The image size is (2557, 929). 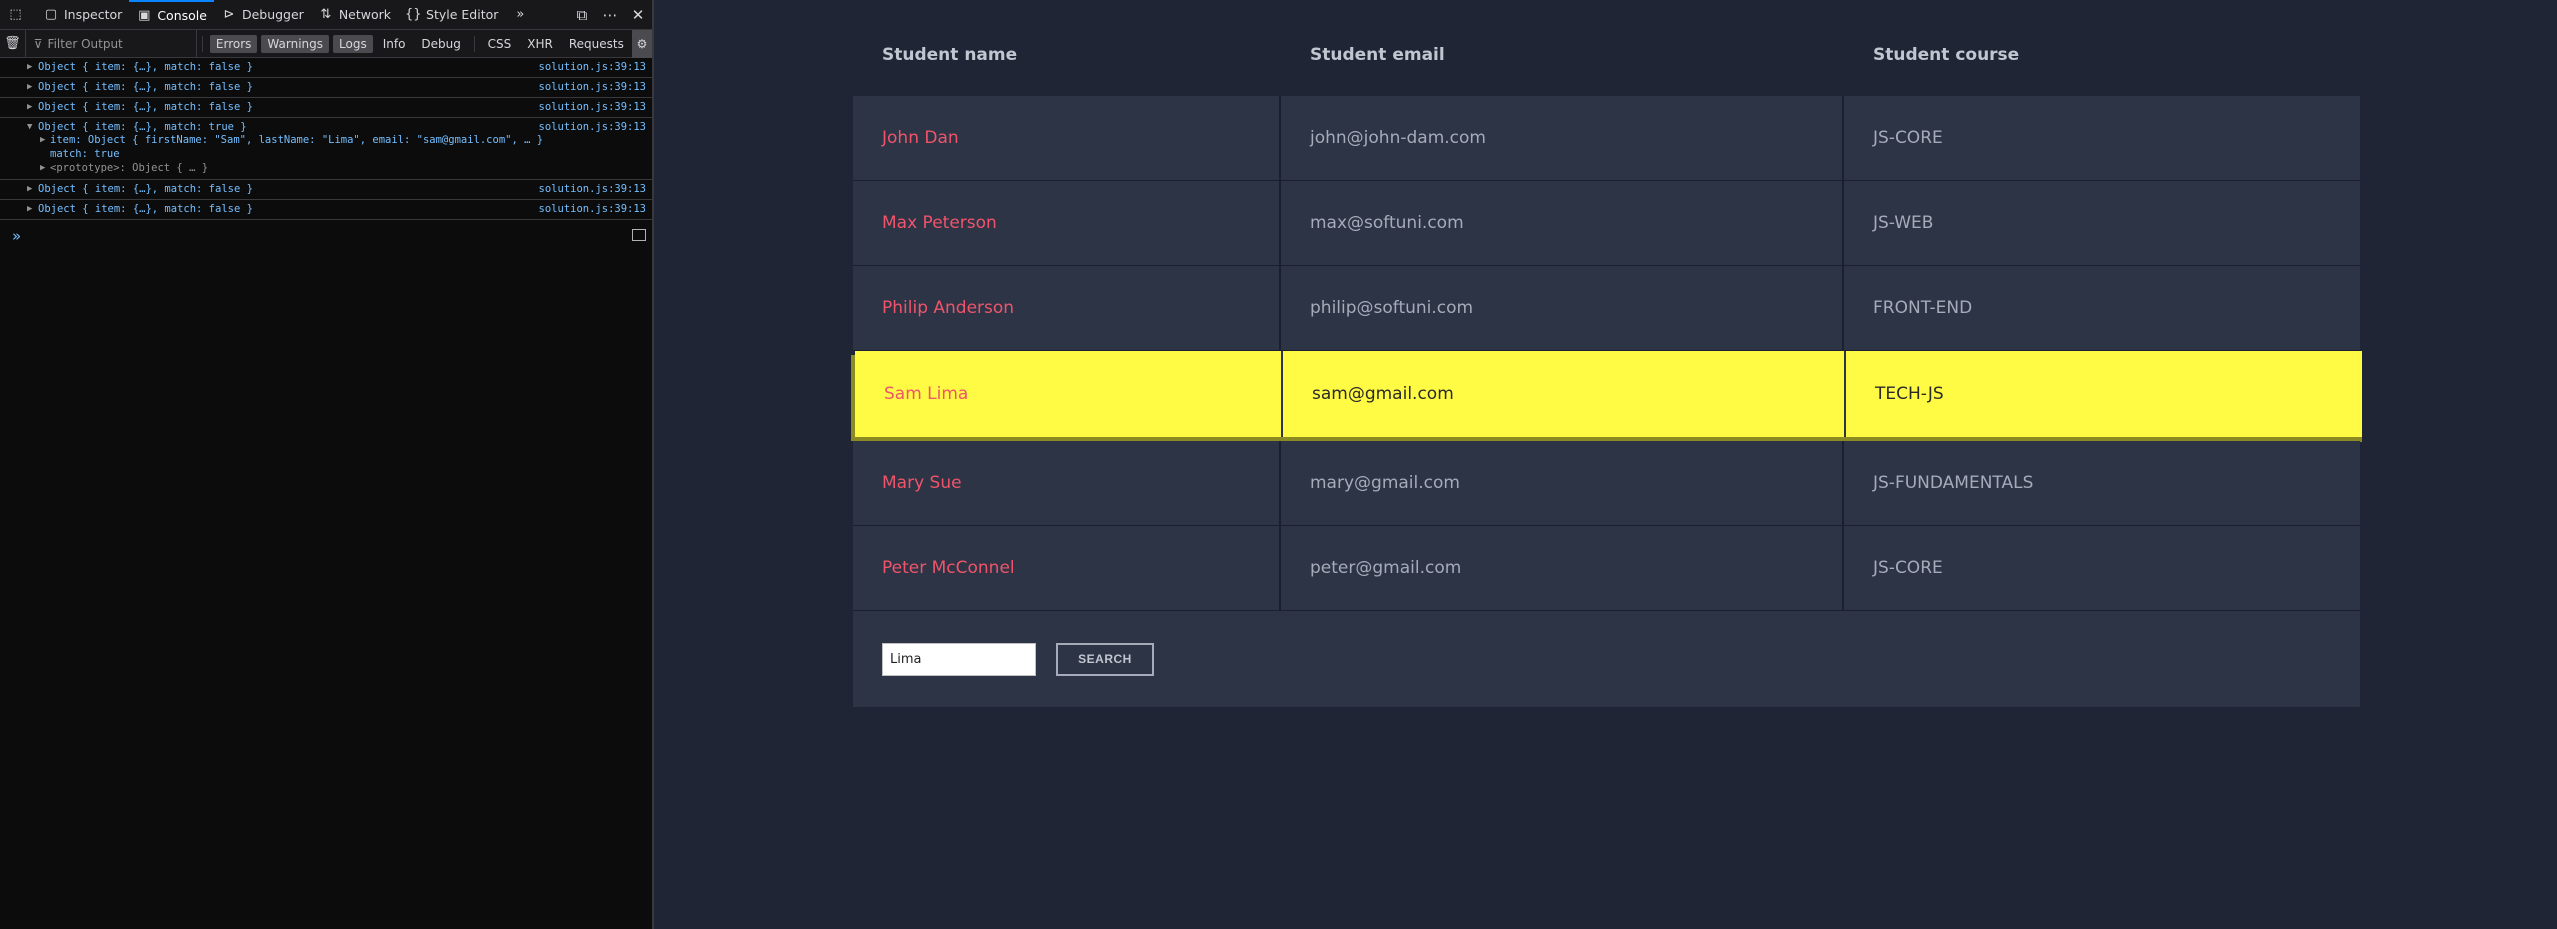 I want to click on style-editor-icon: {}, so click(x=413, y=14).